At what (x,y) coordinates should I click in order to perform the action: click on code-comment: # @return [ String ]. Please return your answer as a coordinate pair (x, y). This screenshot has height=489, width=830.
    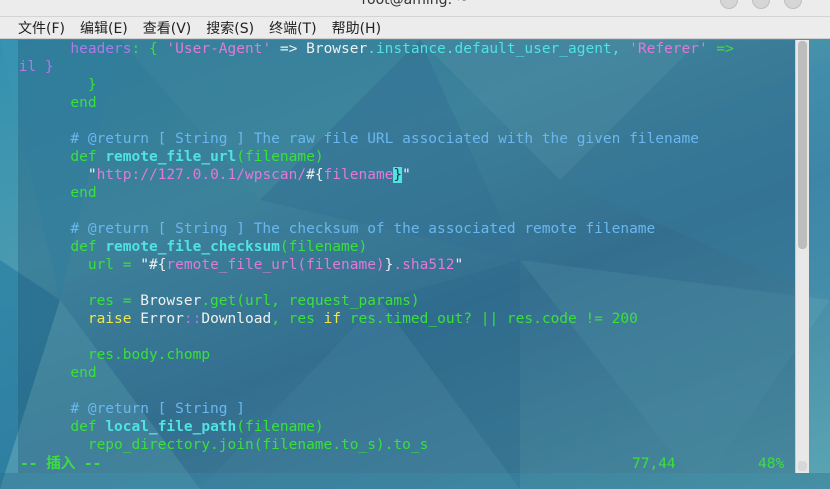
    Looking at the image, I should click on (131, 409).